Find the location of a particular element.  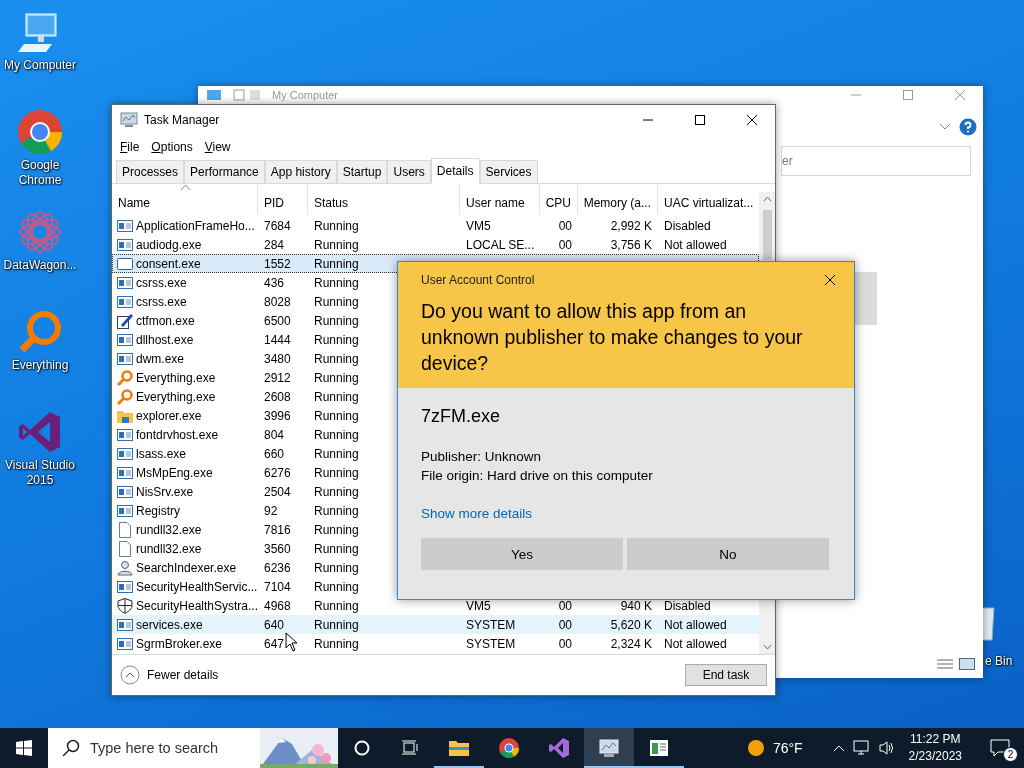

table-cell: 804 is located at coordinates (274, 434).